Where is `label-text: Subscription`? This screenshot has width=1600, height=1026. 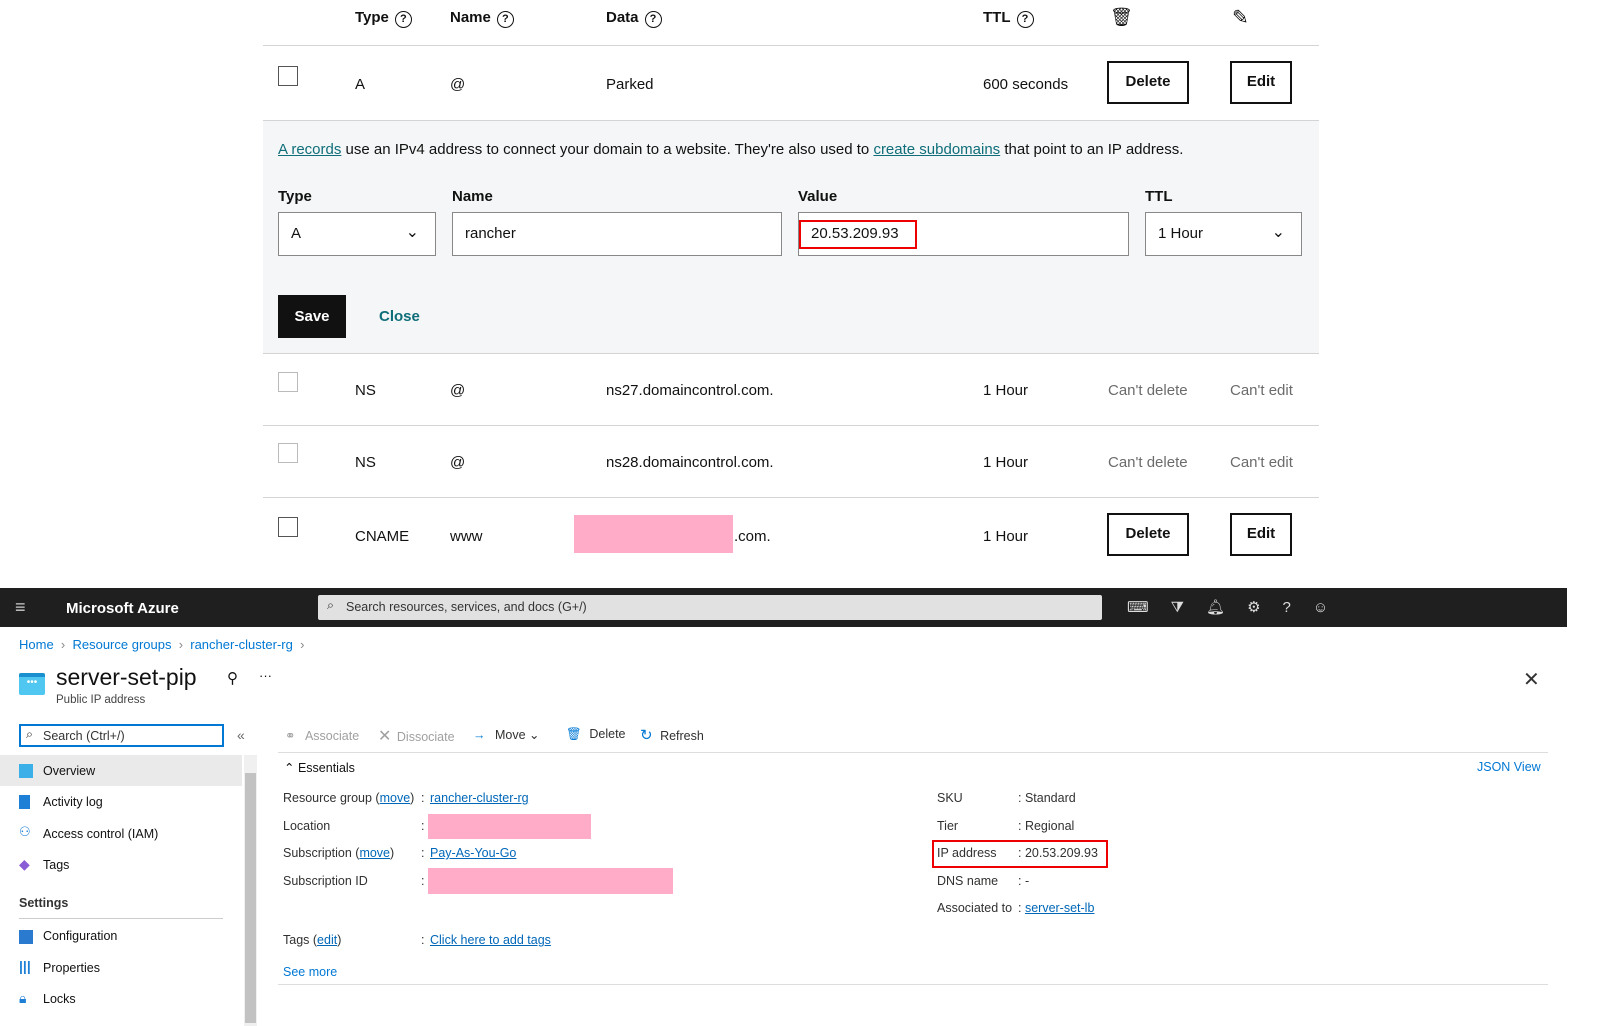 label-text: Subscription is located at coordinates (317, 853).